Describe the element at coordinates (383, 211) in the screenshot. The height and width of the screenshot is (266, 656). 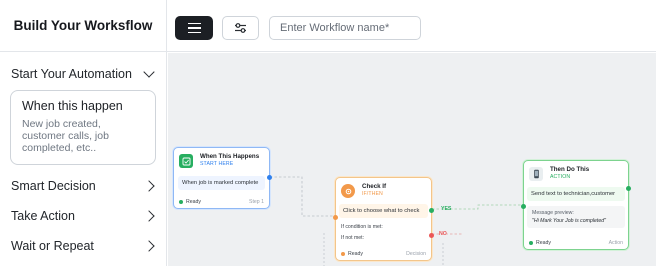
I see `node-body: Click to choose what to check` at that location.